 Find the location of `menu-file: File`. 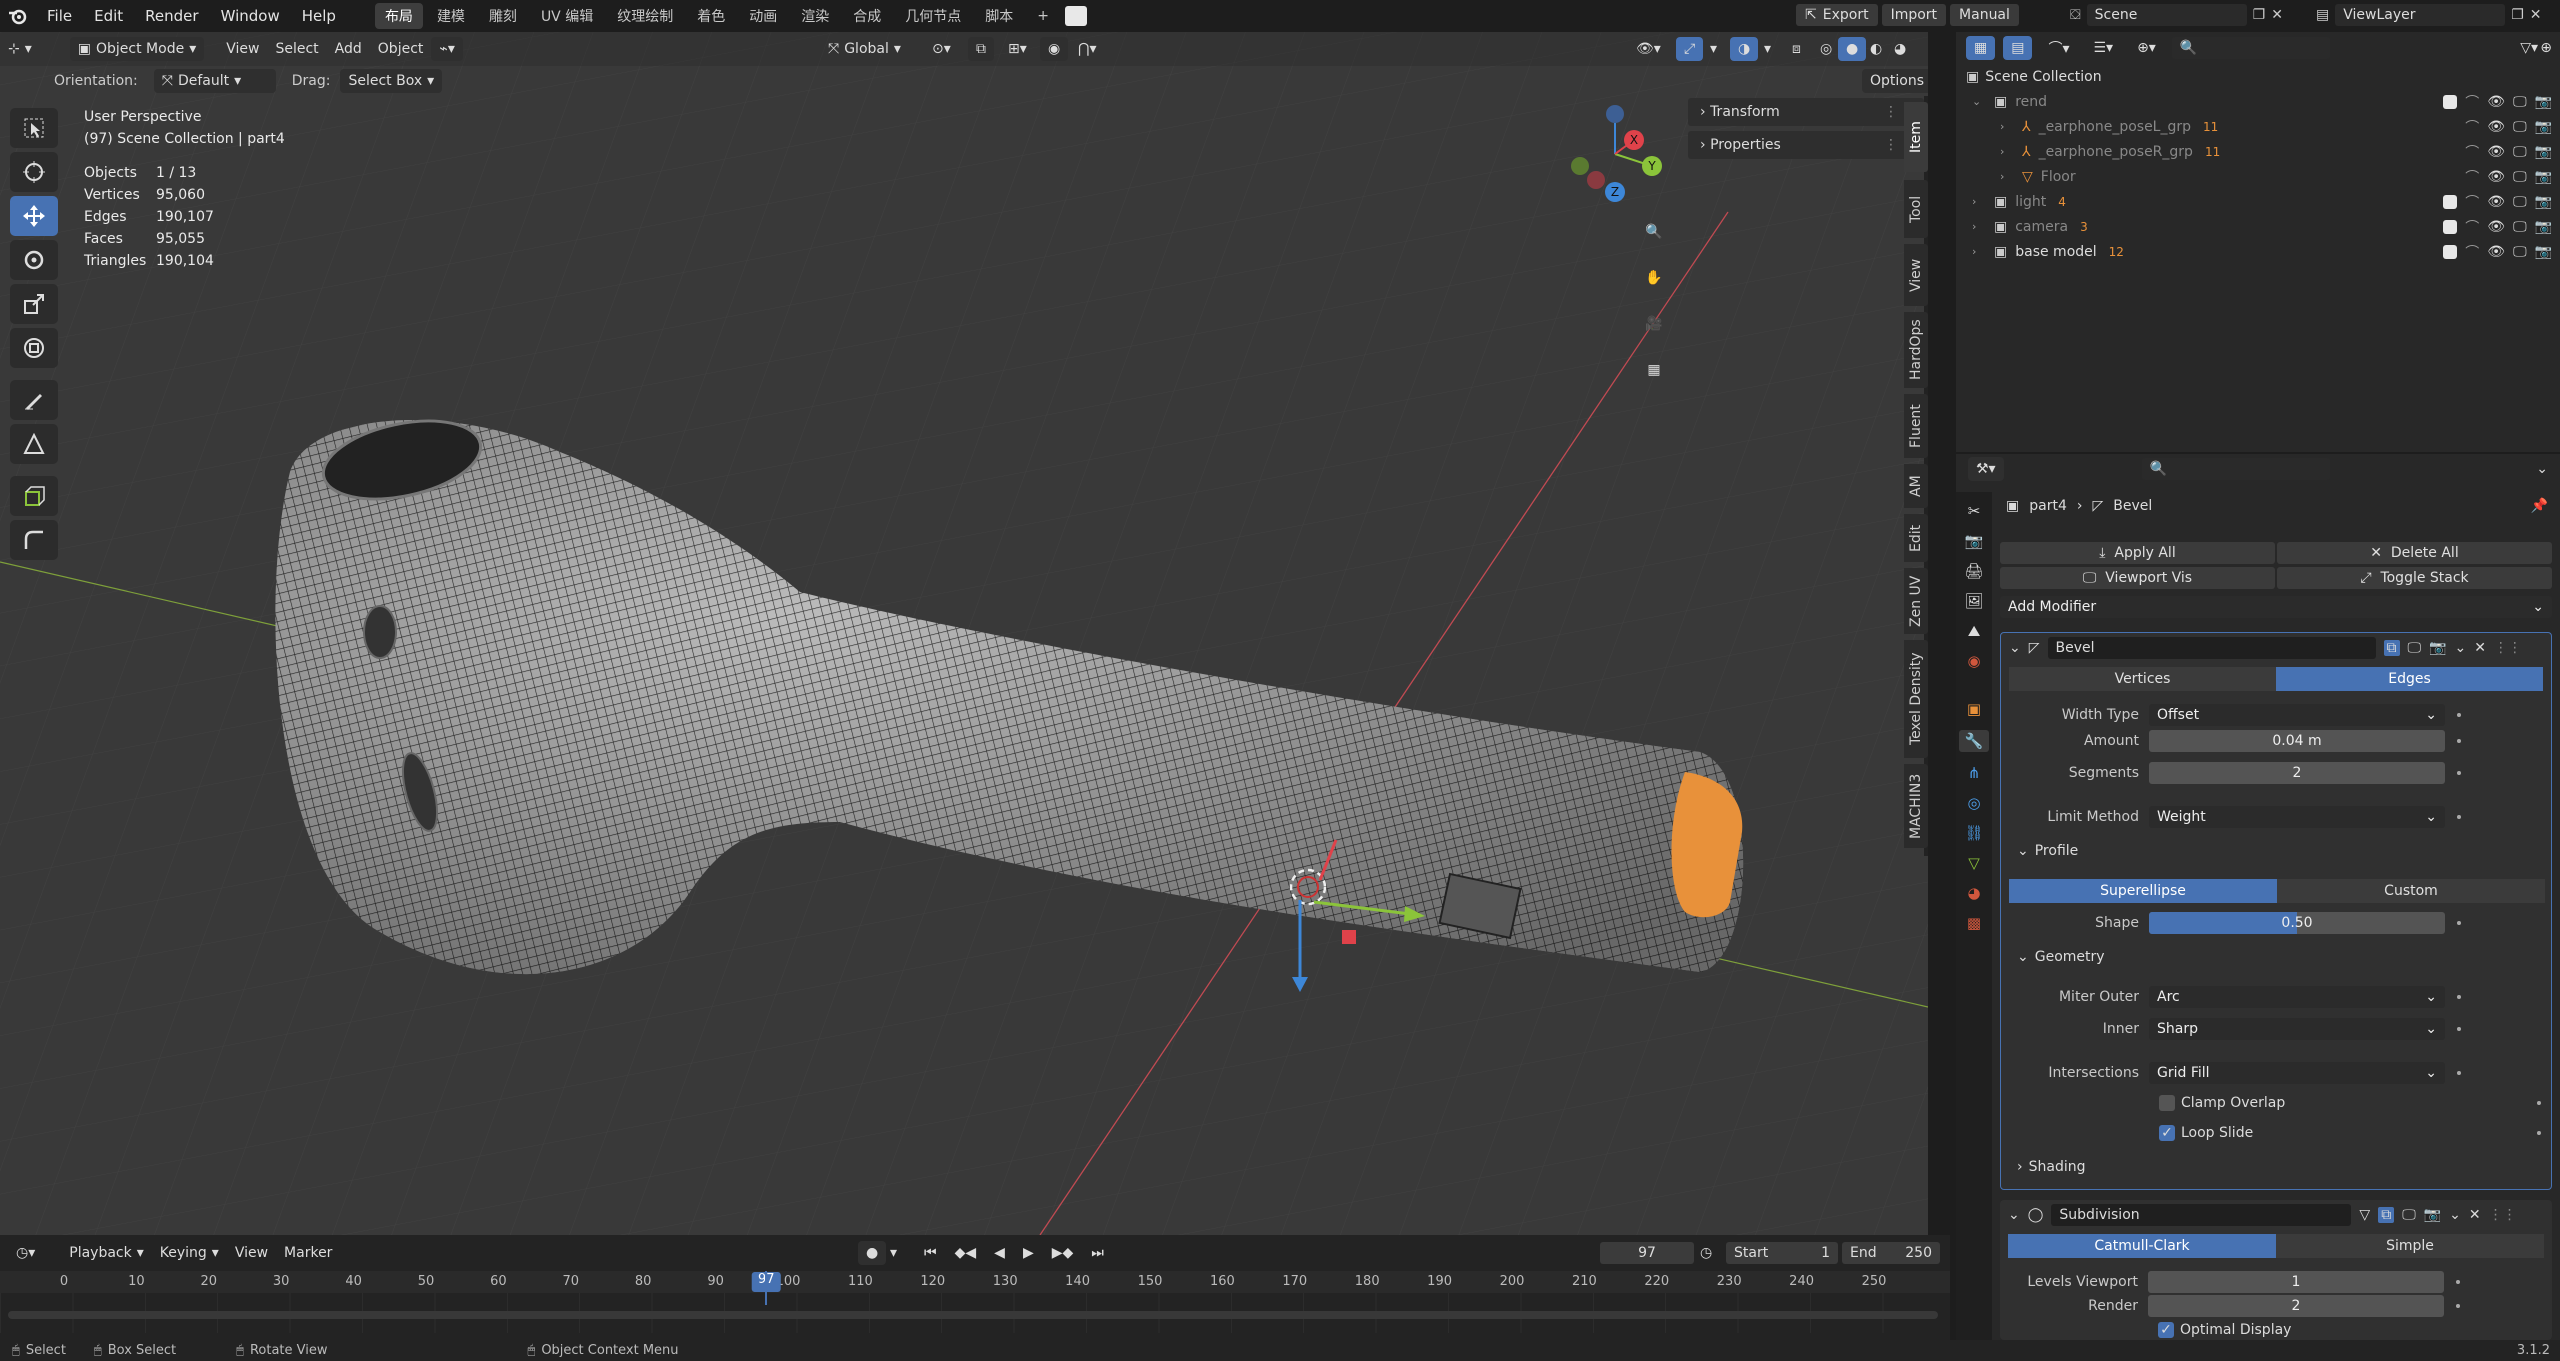

menu-file: File is located at coordinates (59, 16).